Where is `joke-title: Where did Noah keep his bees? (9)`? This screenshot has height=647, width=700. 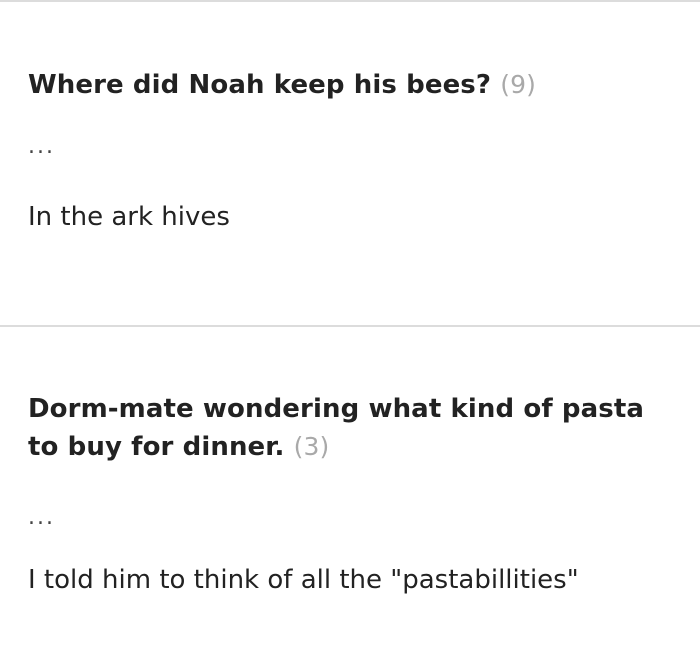
joke-title: Where did Noah keep his bees? (9) is located at coordinates (352, 85).